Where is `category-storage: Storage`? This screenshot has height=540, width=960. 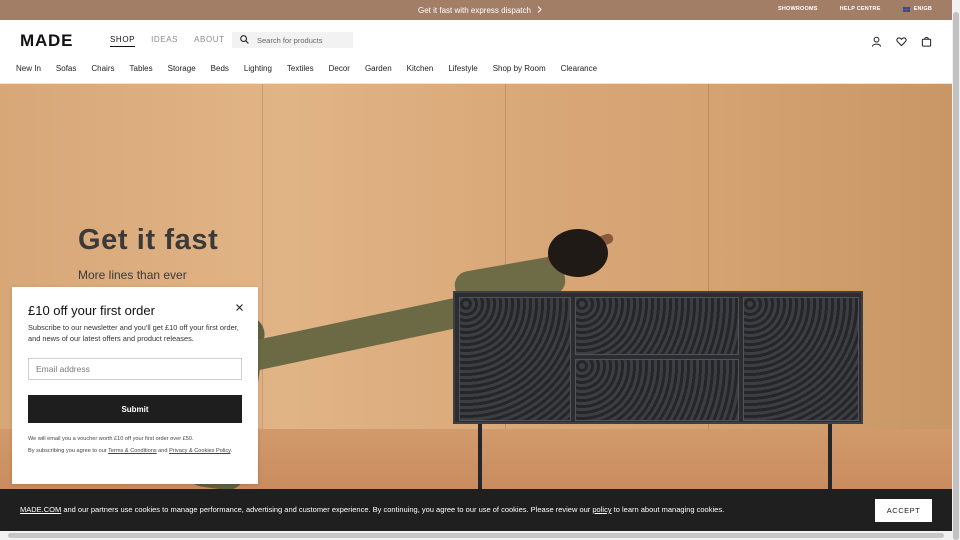 category-storage: Storage is located at coordinates (182, 68).